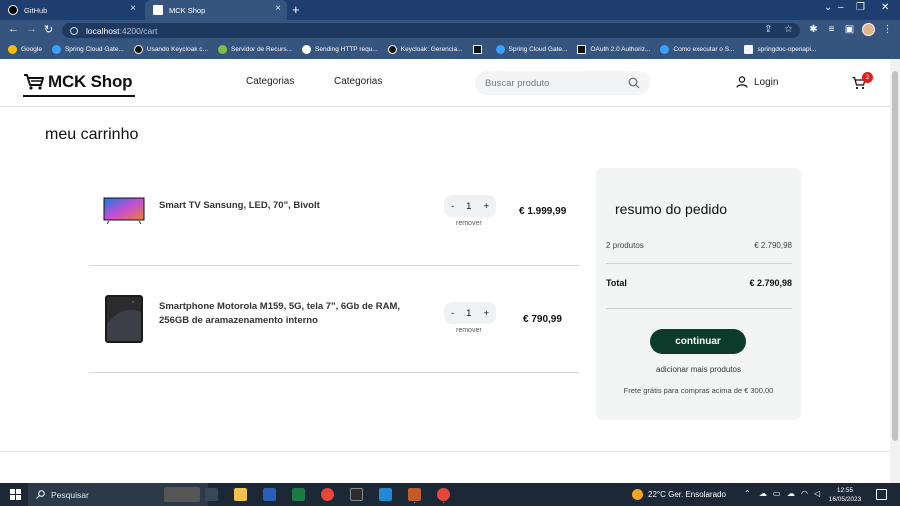 The width and height of the screenshot is (900, 506). Describe the element at coordinates (392, 49) in the screenshot. I see `medium-icon` at that location.